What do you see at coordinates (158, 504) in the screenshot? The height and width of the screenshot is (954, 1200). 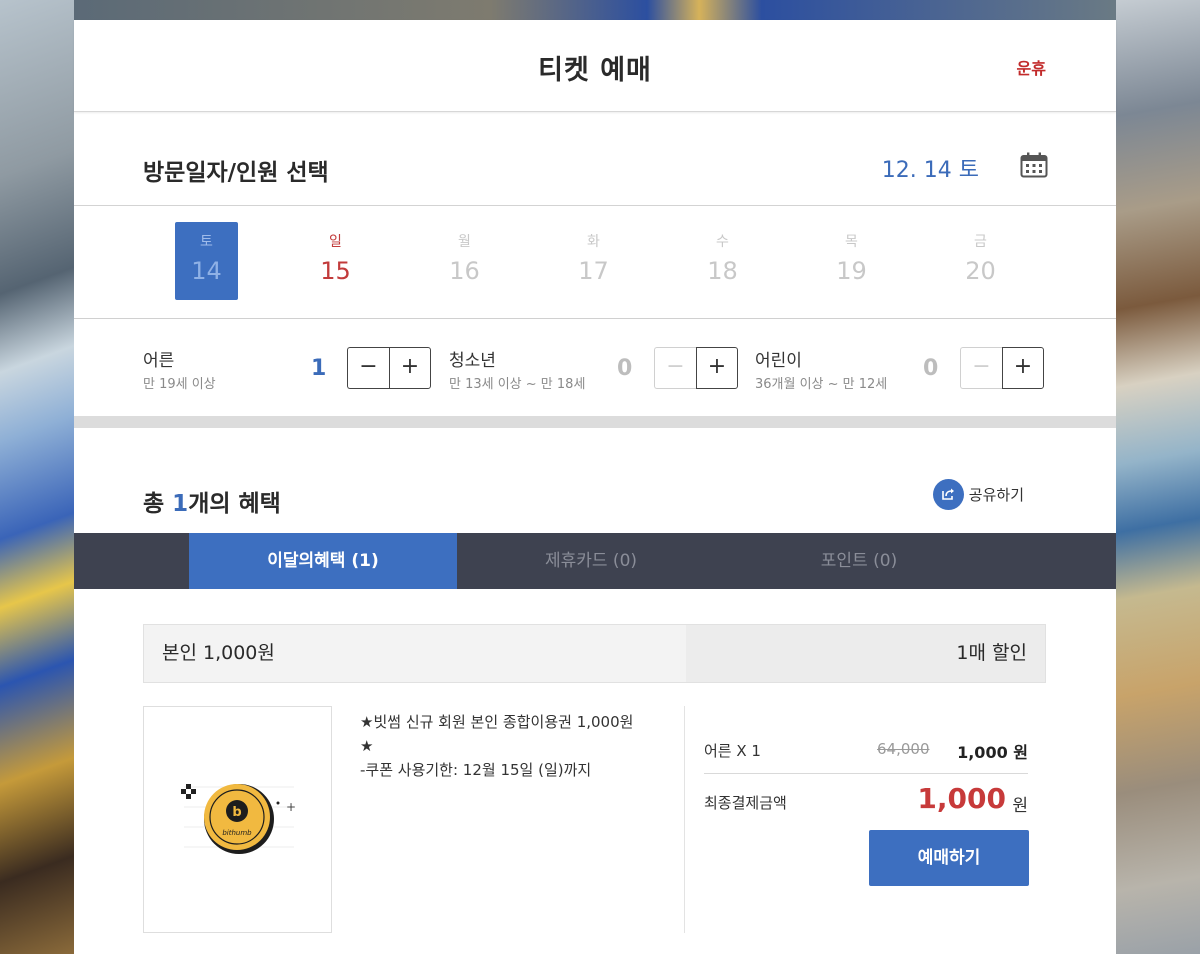 I see `benefits-title-prefix: 총` at bounding box center [158, 504].